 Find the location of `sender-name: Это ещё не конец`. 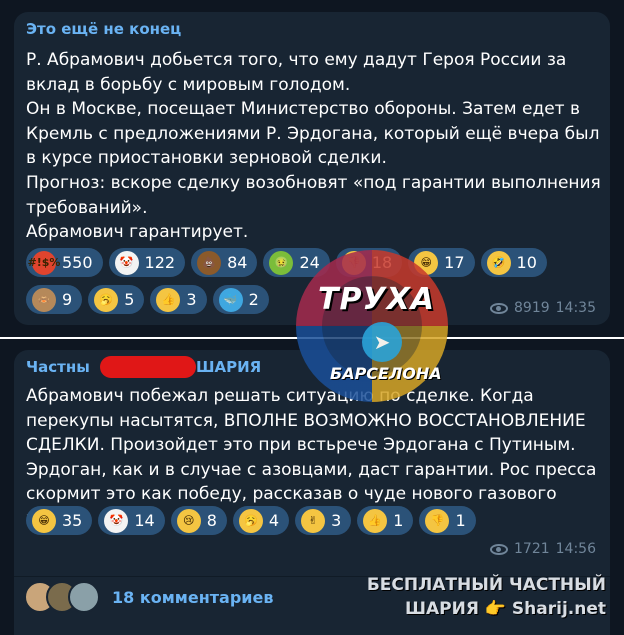

sender-name: Это ещё не конец is located at coordinates (103, 29).